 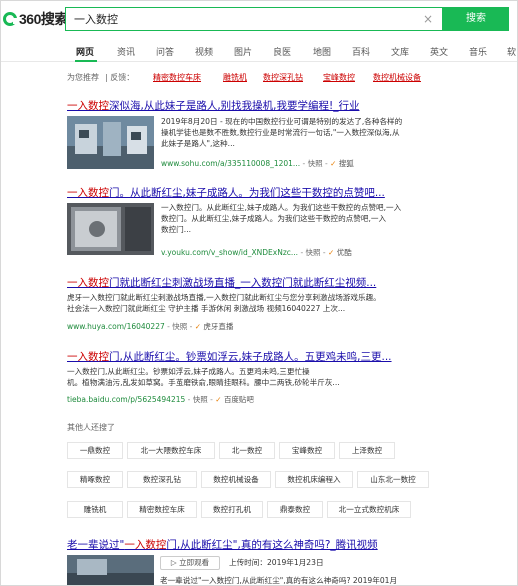 What do you see at coordinates (238, 399) in the screenshot?
I see `source-name: 百度贴吧` at bounding box center [238, 399].